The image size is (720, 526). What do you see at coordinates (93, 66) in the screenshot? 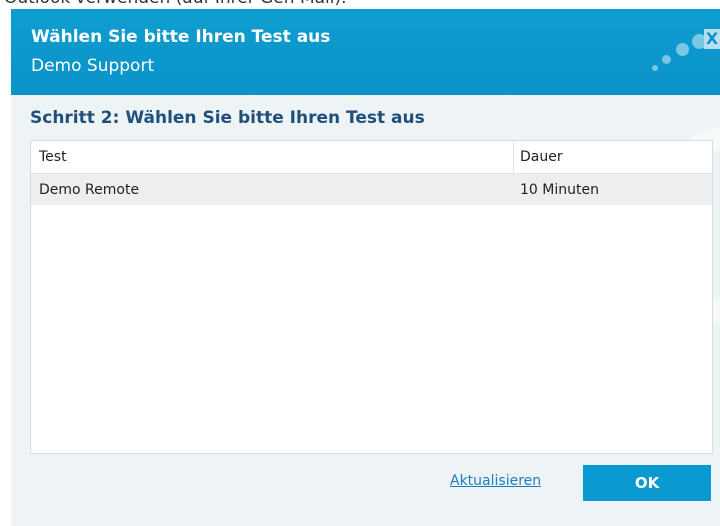
I see `dialog-subtitle: Demo Support` at bounding box center [93, 66].